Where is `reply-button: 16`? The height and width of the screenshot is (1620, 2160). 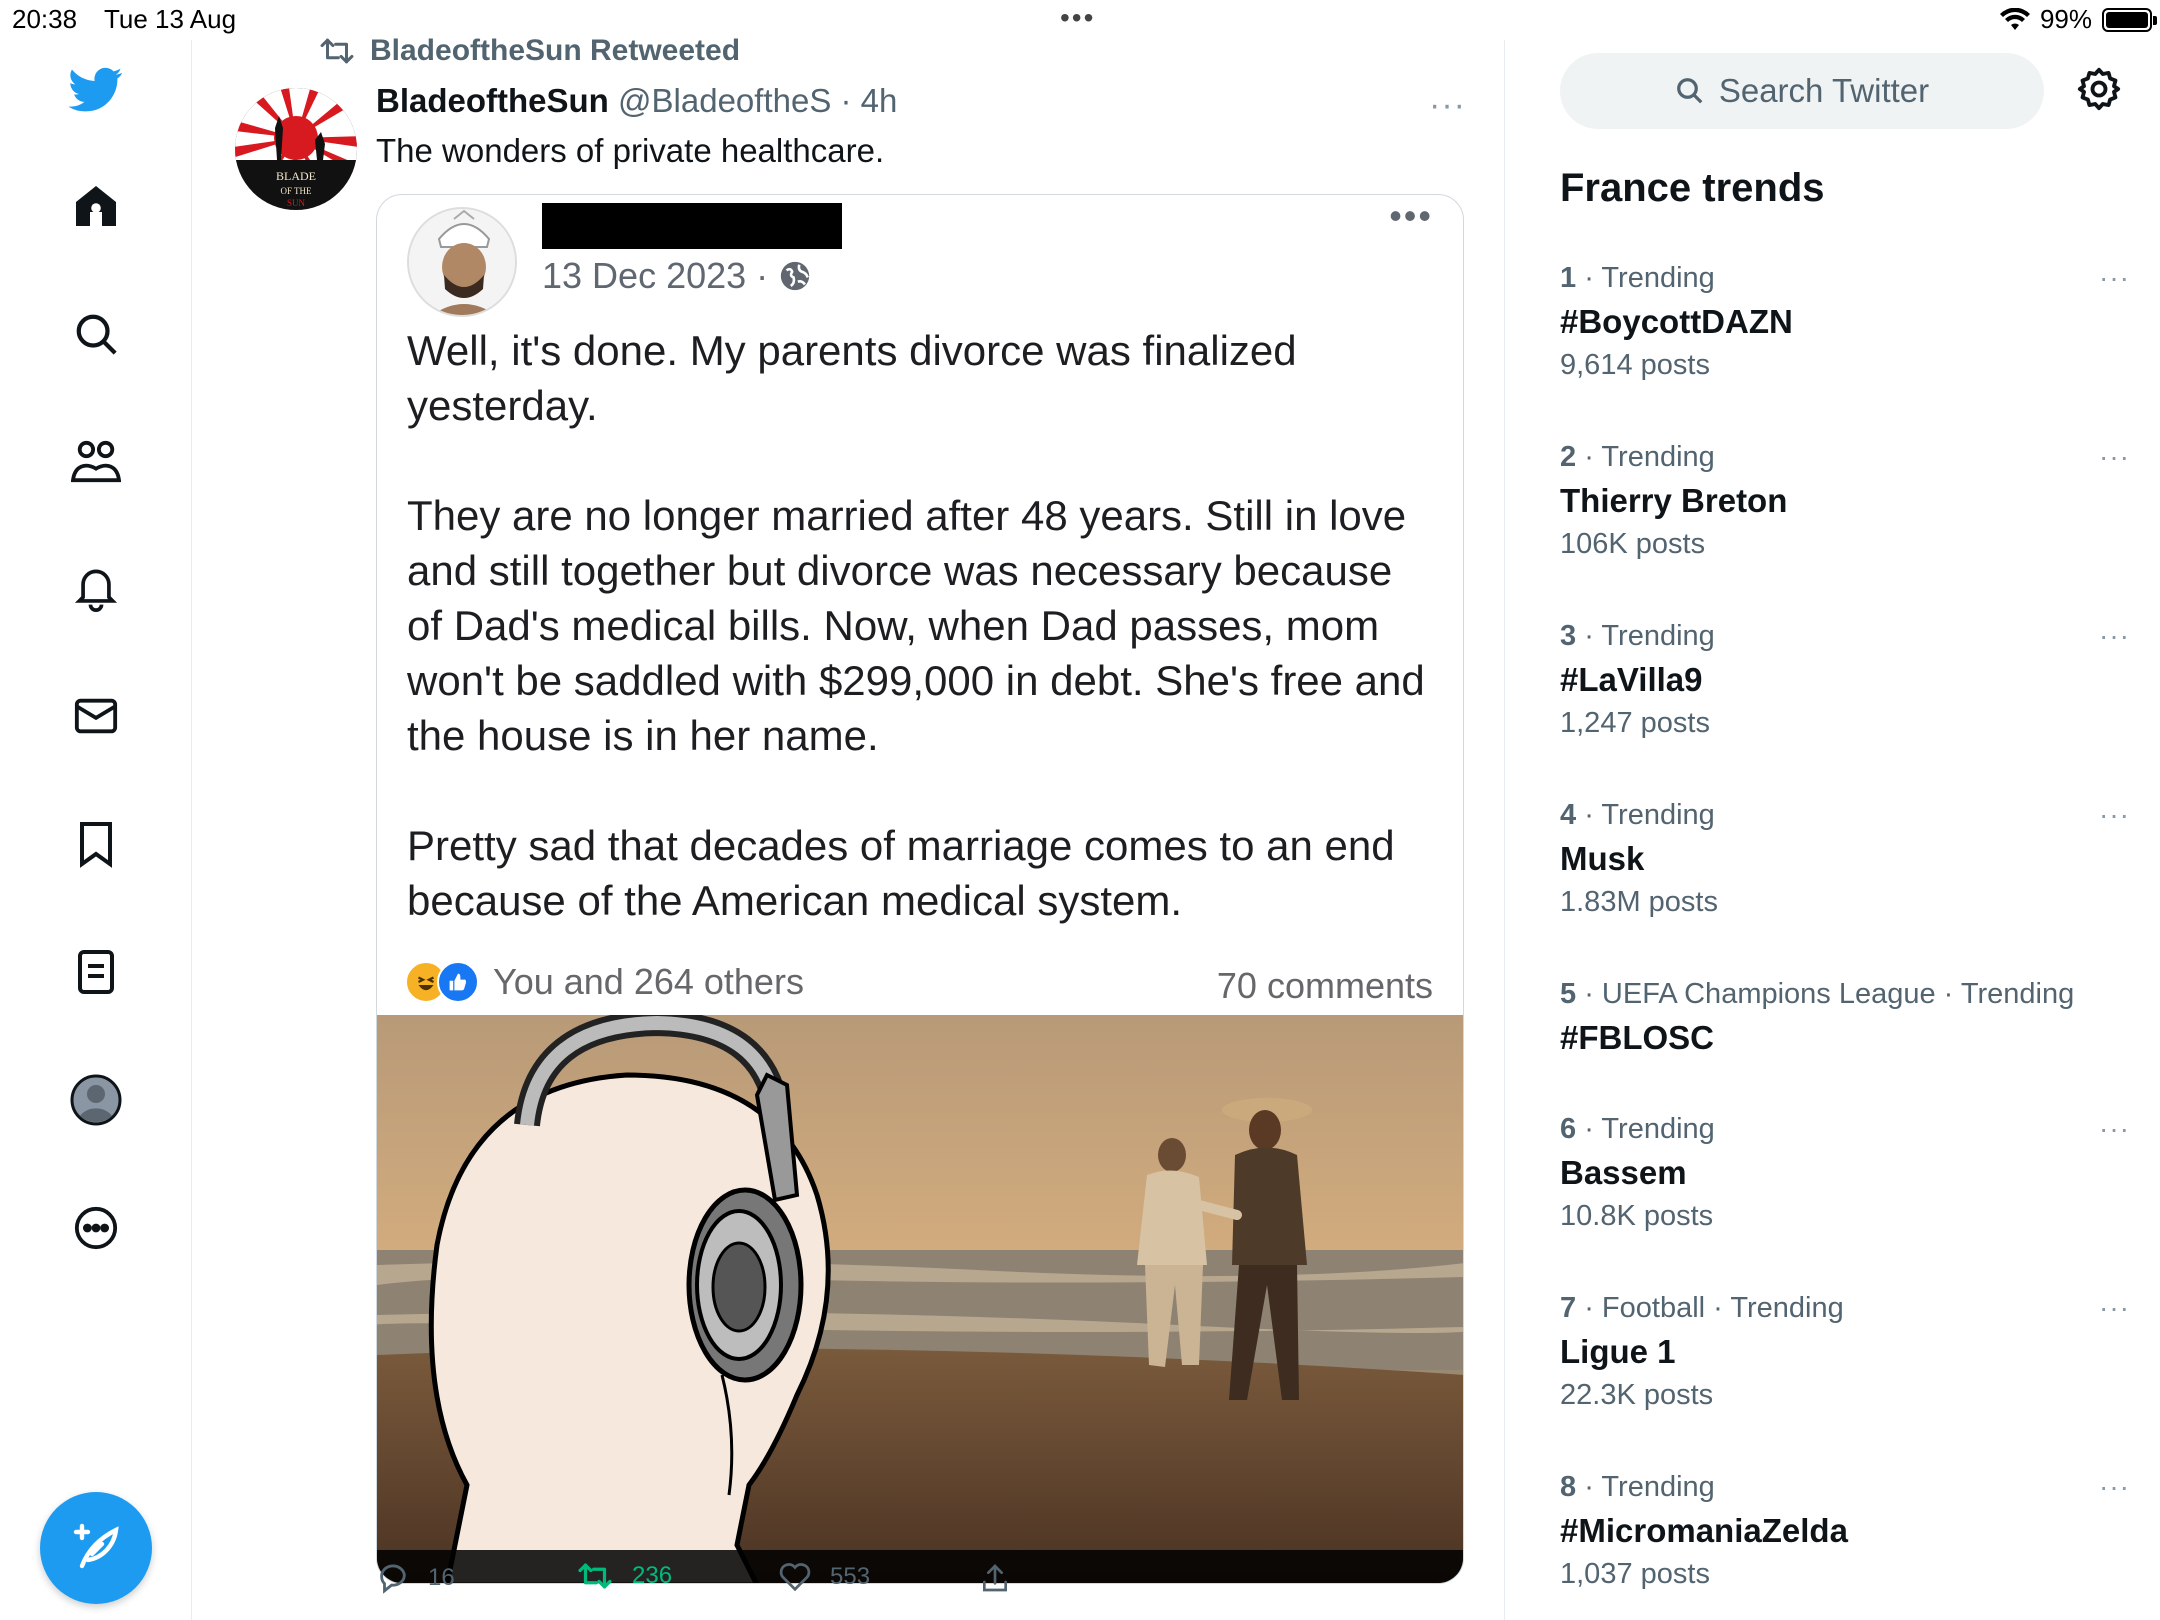
reply-button: 16 is located at coordinates (415, 1578).